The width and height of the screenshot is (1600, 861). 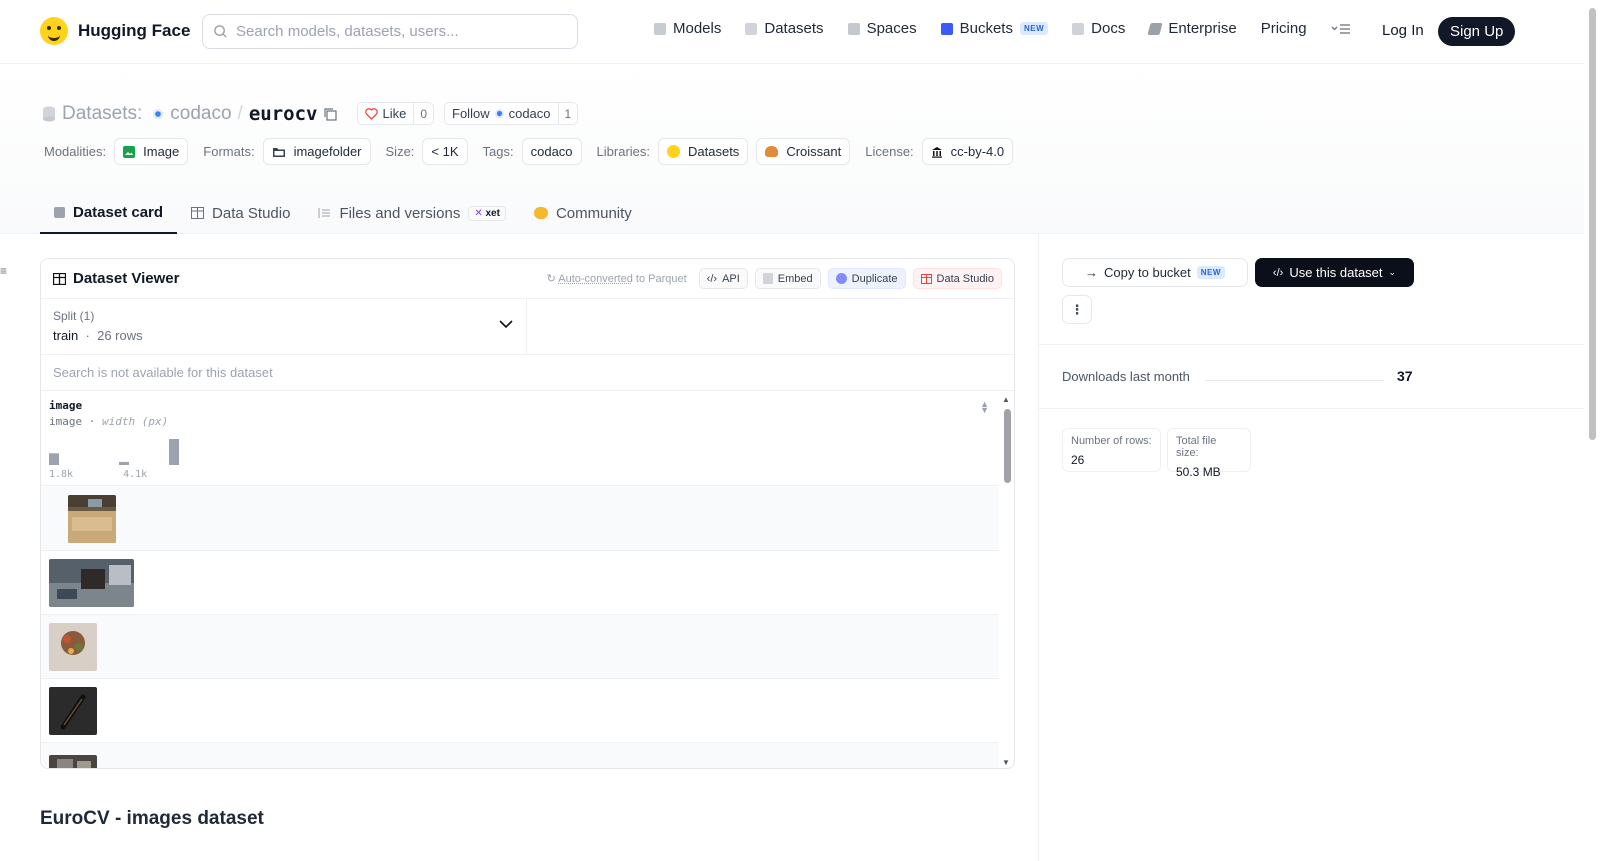 I want to click on tab-files-and-versions: Files and versions ✕ xet, so click(x=412, y=213).